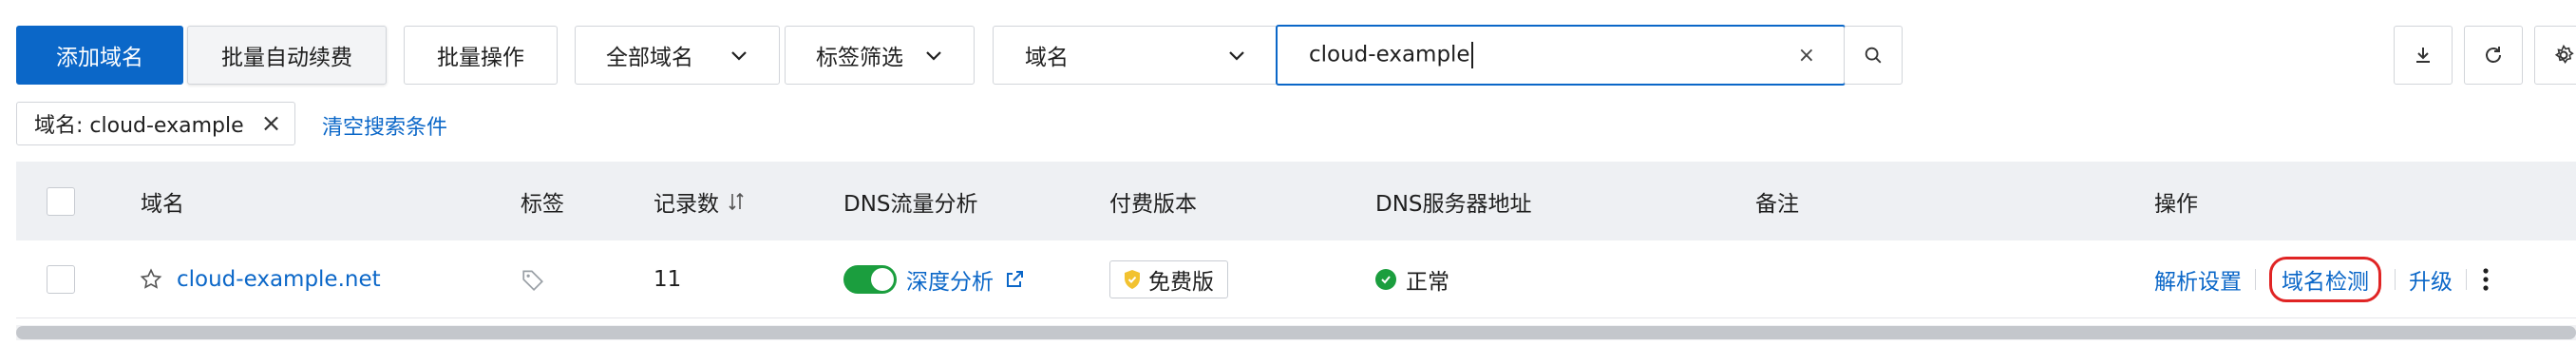 The image size is (2576, 346). What do you see at coordinates (2431, 279) in the screenshot?
I see `upgrade-link: 升级` at bounding box center [2431, 279].